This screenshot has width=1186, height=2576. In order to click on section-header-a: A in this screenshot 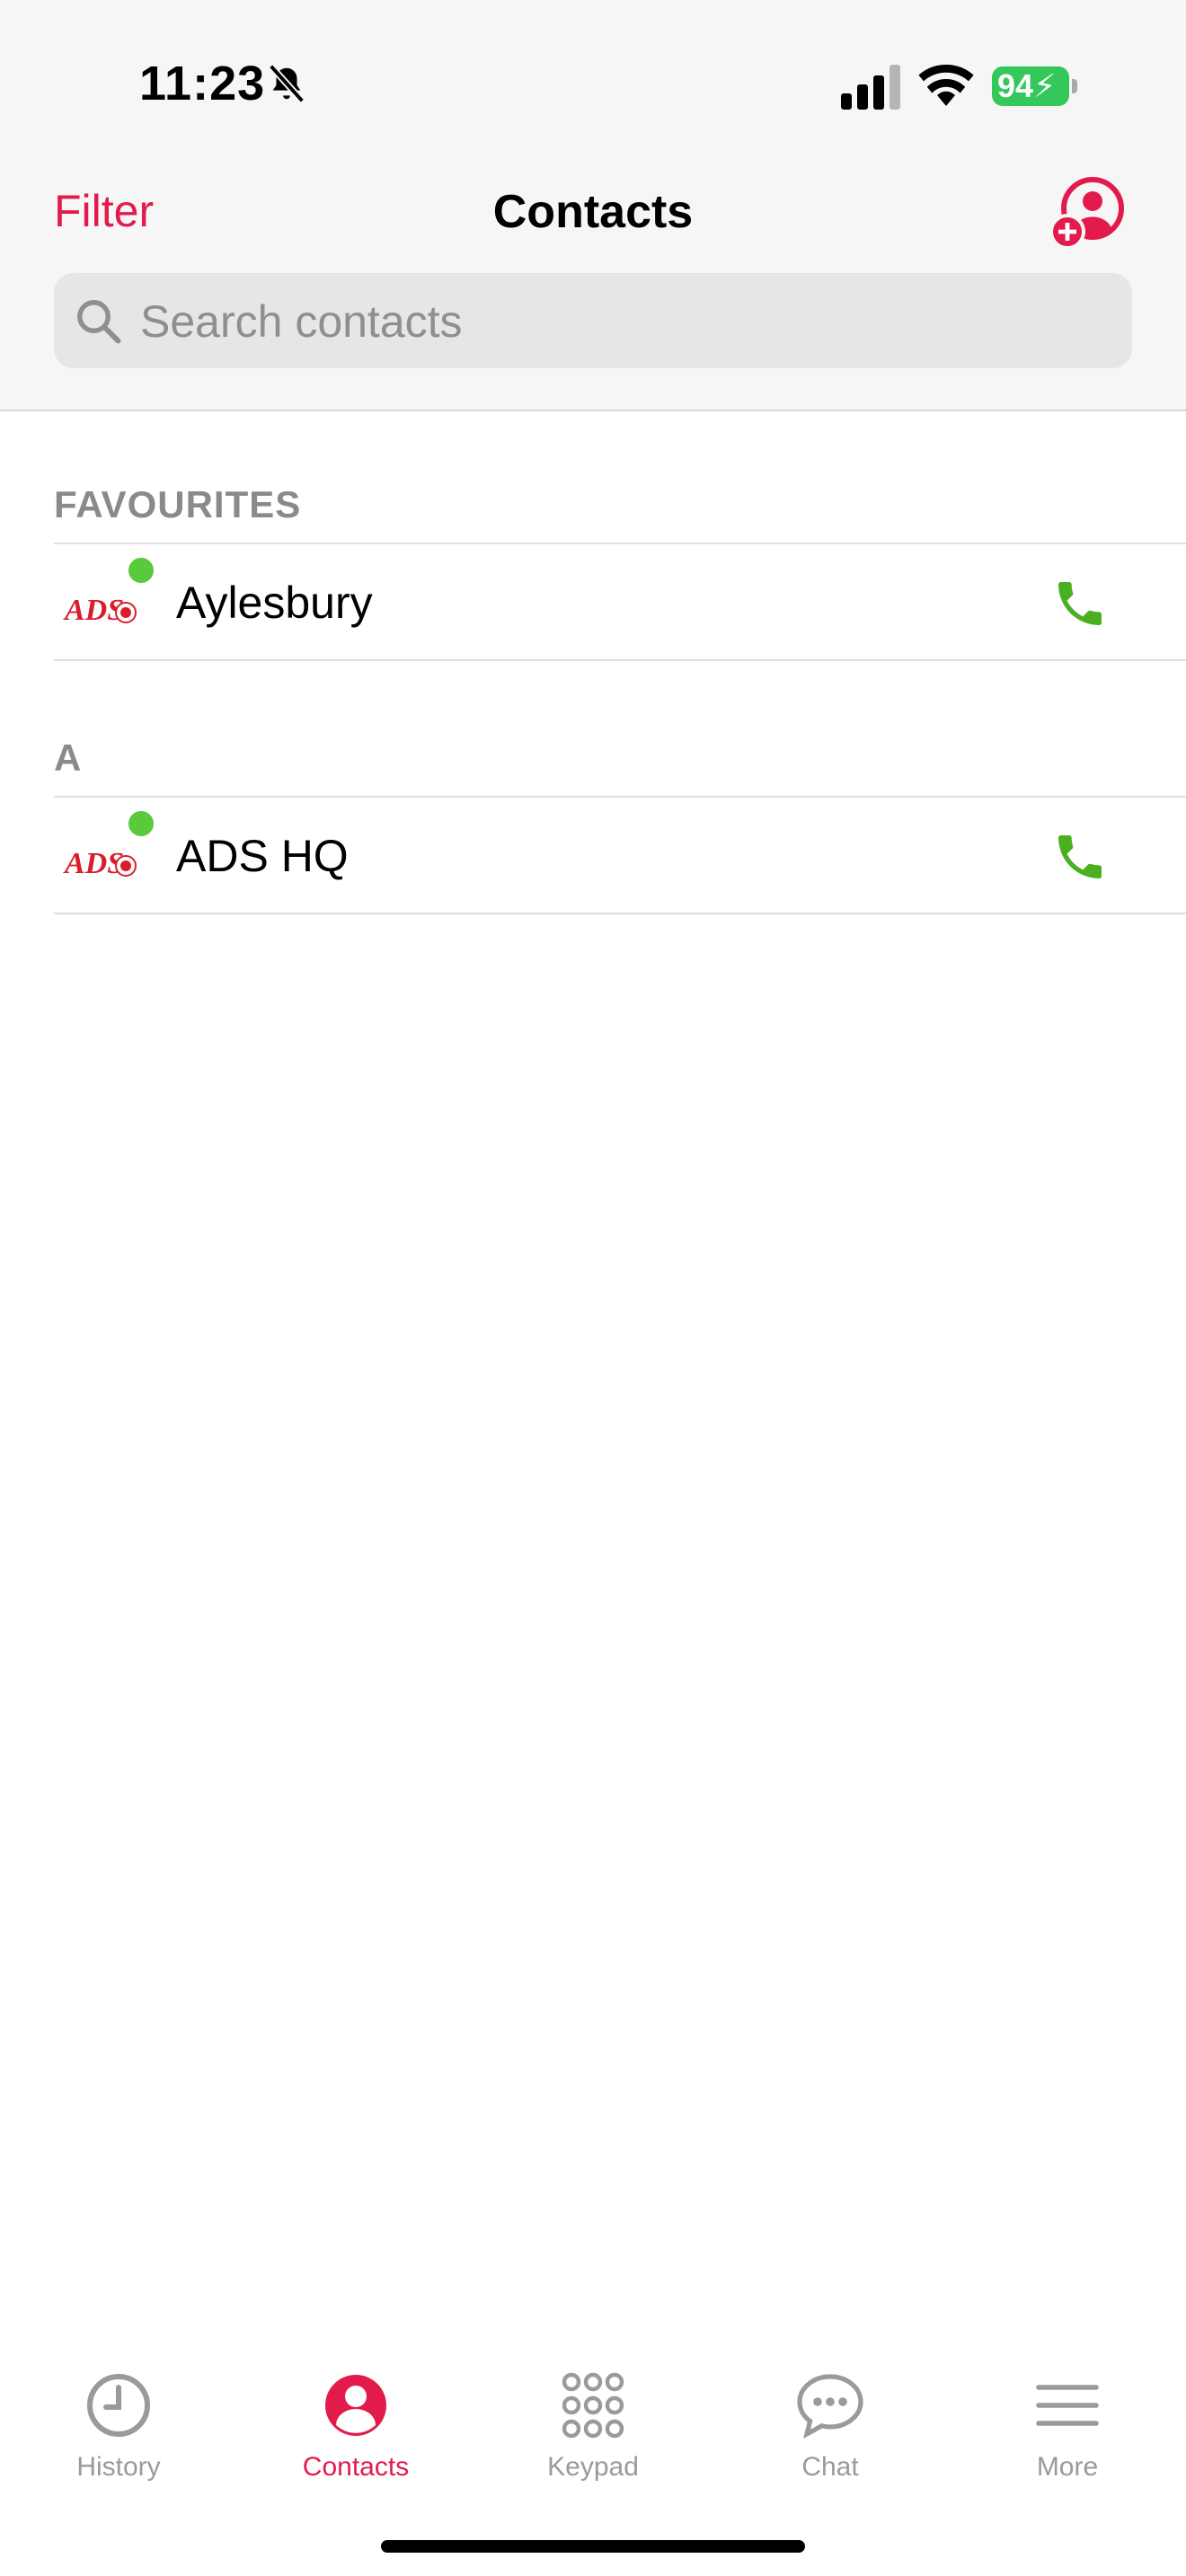, I will do `click(68, 758)`.